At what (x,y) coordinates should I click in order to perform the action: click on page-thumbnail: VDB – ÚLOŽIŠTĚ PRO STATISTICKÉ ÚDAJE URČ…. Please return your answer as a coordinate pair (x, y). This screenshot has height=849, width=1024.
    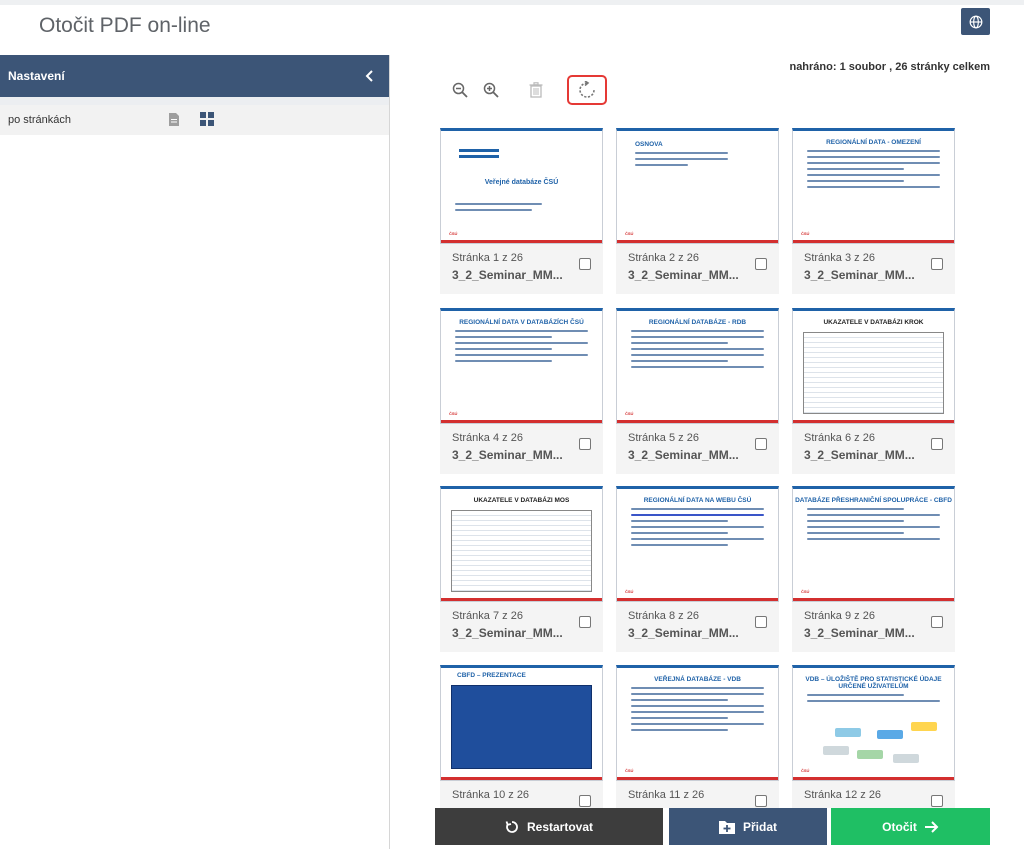
    Looking at the image, I should click on (873, 723).